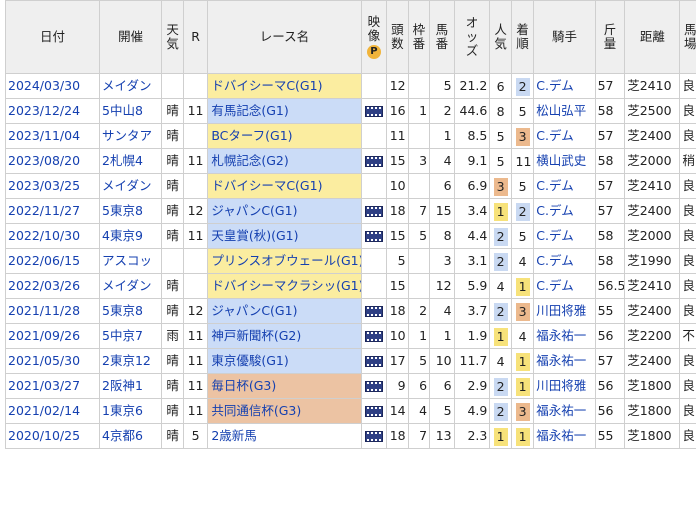 This screenshot has height=507, width=696. I want to click on venue-link: 2阪神1, so click(131, 386).